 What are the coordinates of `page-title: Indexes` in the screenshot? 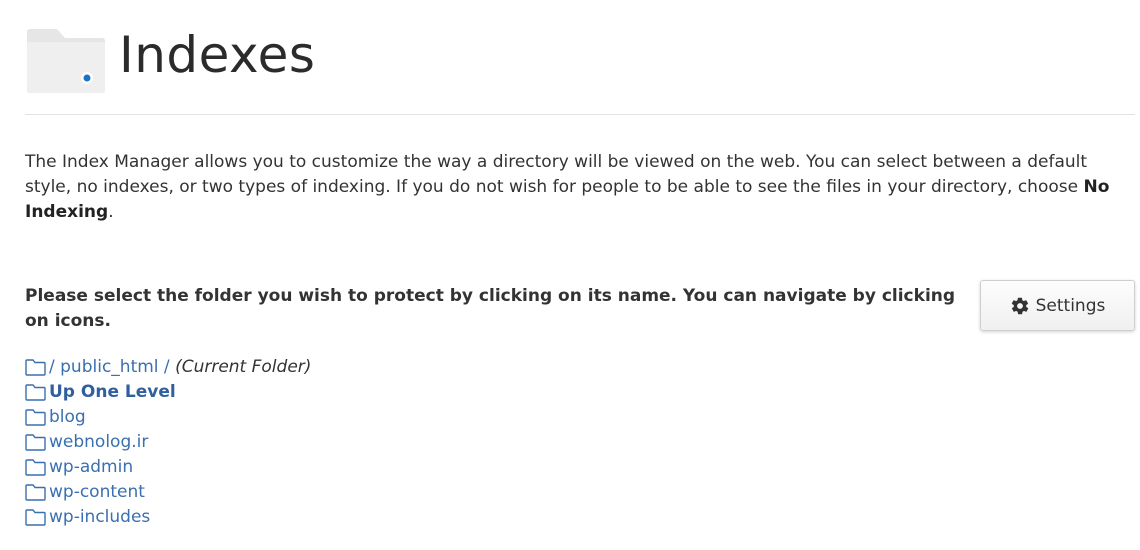 It's located at (217, 55).